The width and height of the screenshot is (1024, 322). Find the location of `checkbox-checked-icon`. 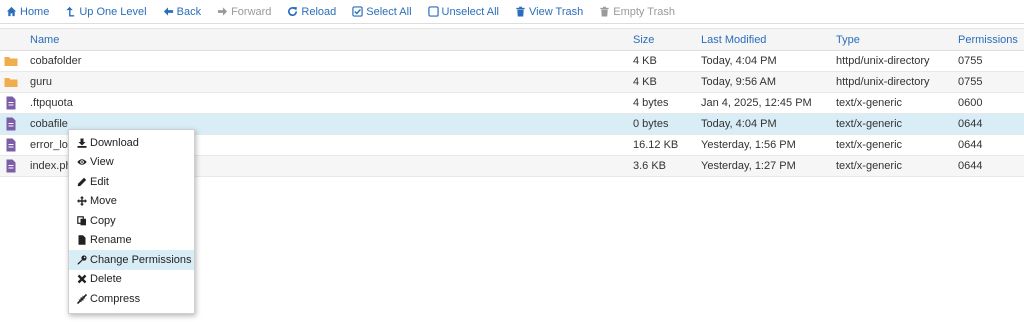

checkbox-checked-icon is located at coordinates (357, 11).